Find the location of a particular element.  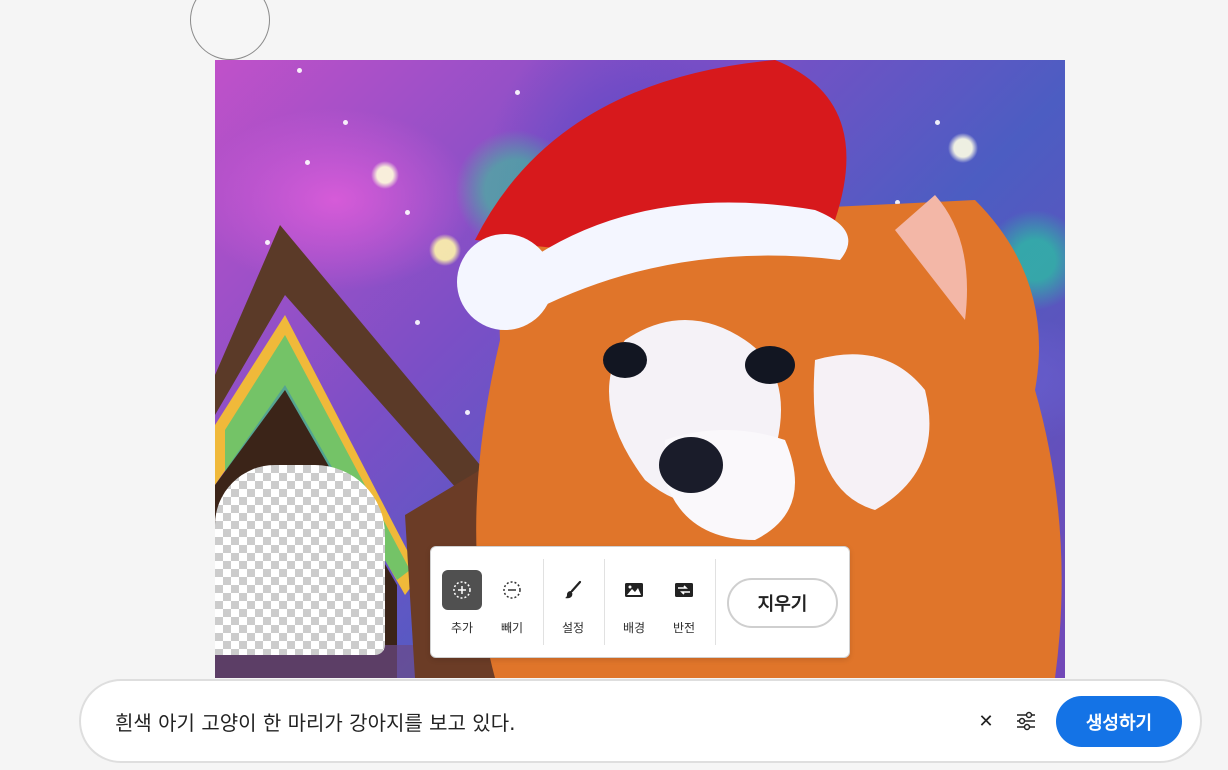

image-background-icon is located at coordinates (634, 590).